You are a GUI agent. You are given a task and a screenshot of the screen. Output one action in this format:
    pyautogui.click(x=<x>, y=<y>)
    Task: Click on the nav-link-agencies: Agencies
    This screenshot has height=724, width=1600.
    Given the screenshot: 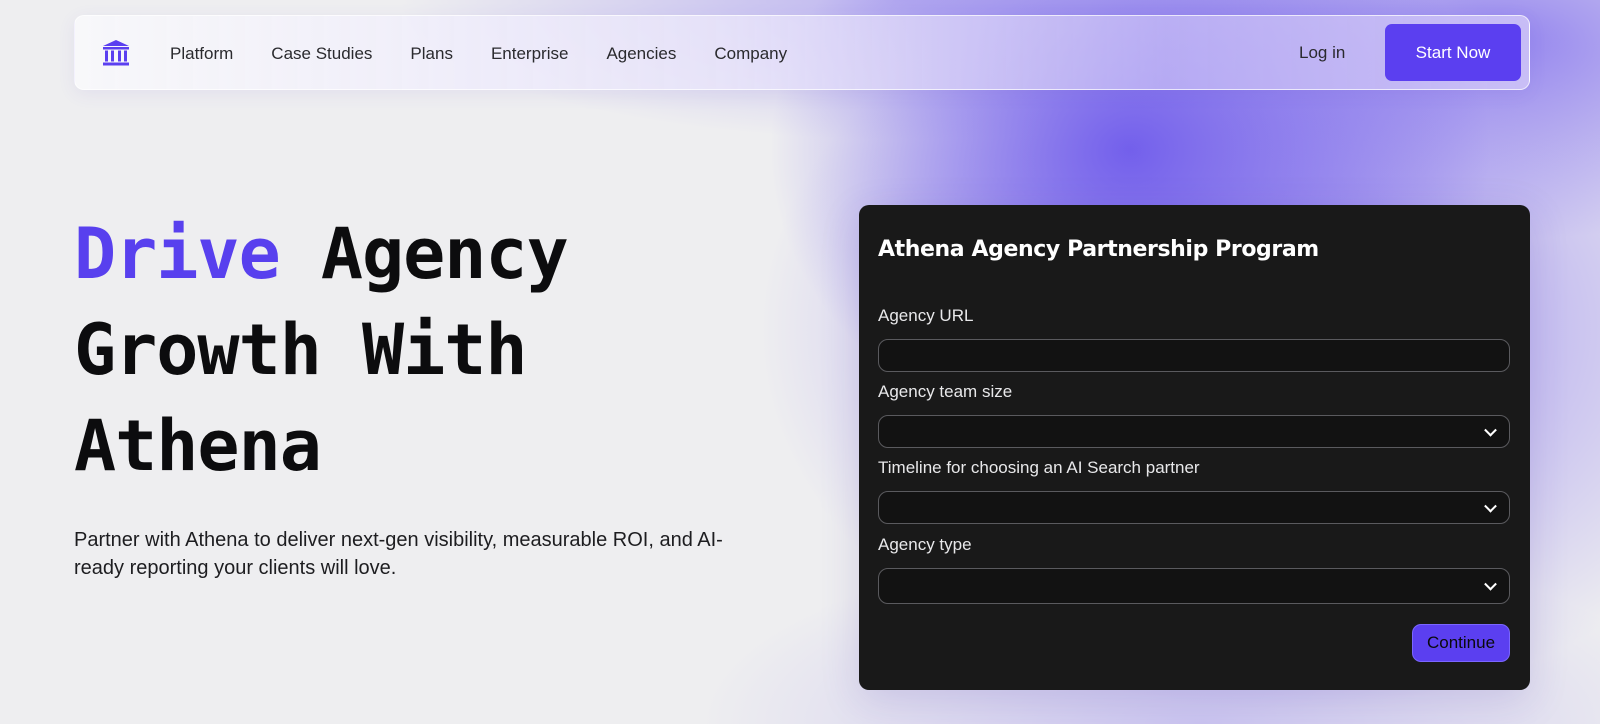 What is the action you would take?
    pyautogui.click(x=641, y=54)
    